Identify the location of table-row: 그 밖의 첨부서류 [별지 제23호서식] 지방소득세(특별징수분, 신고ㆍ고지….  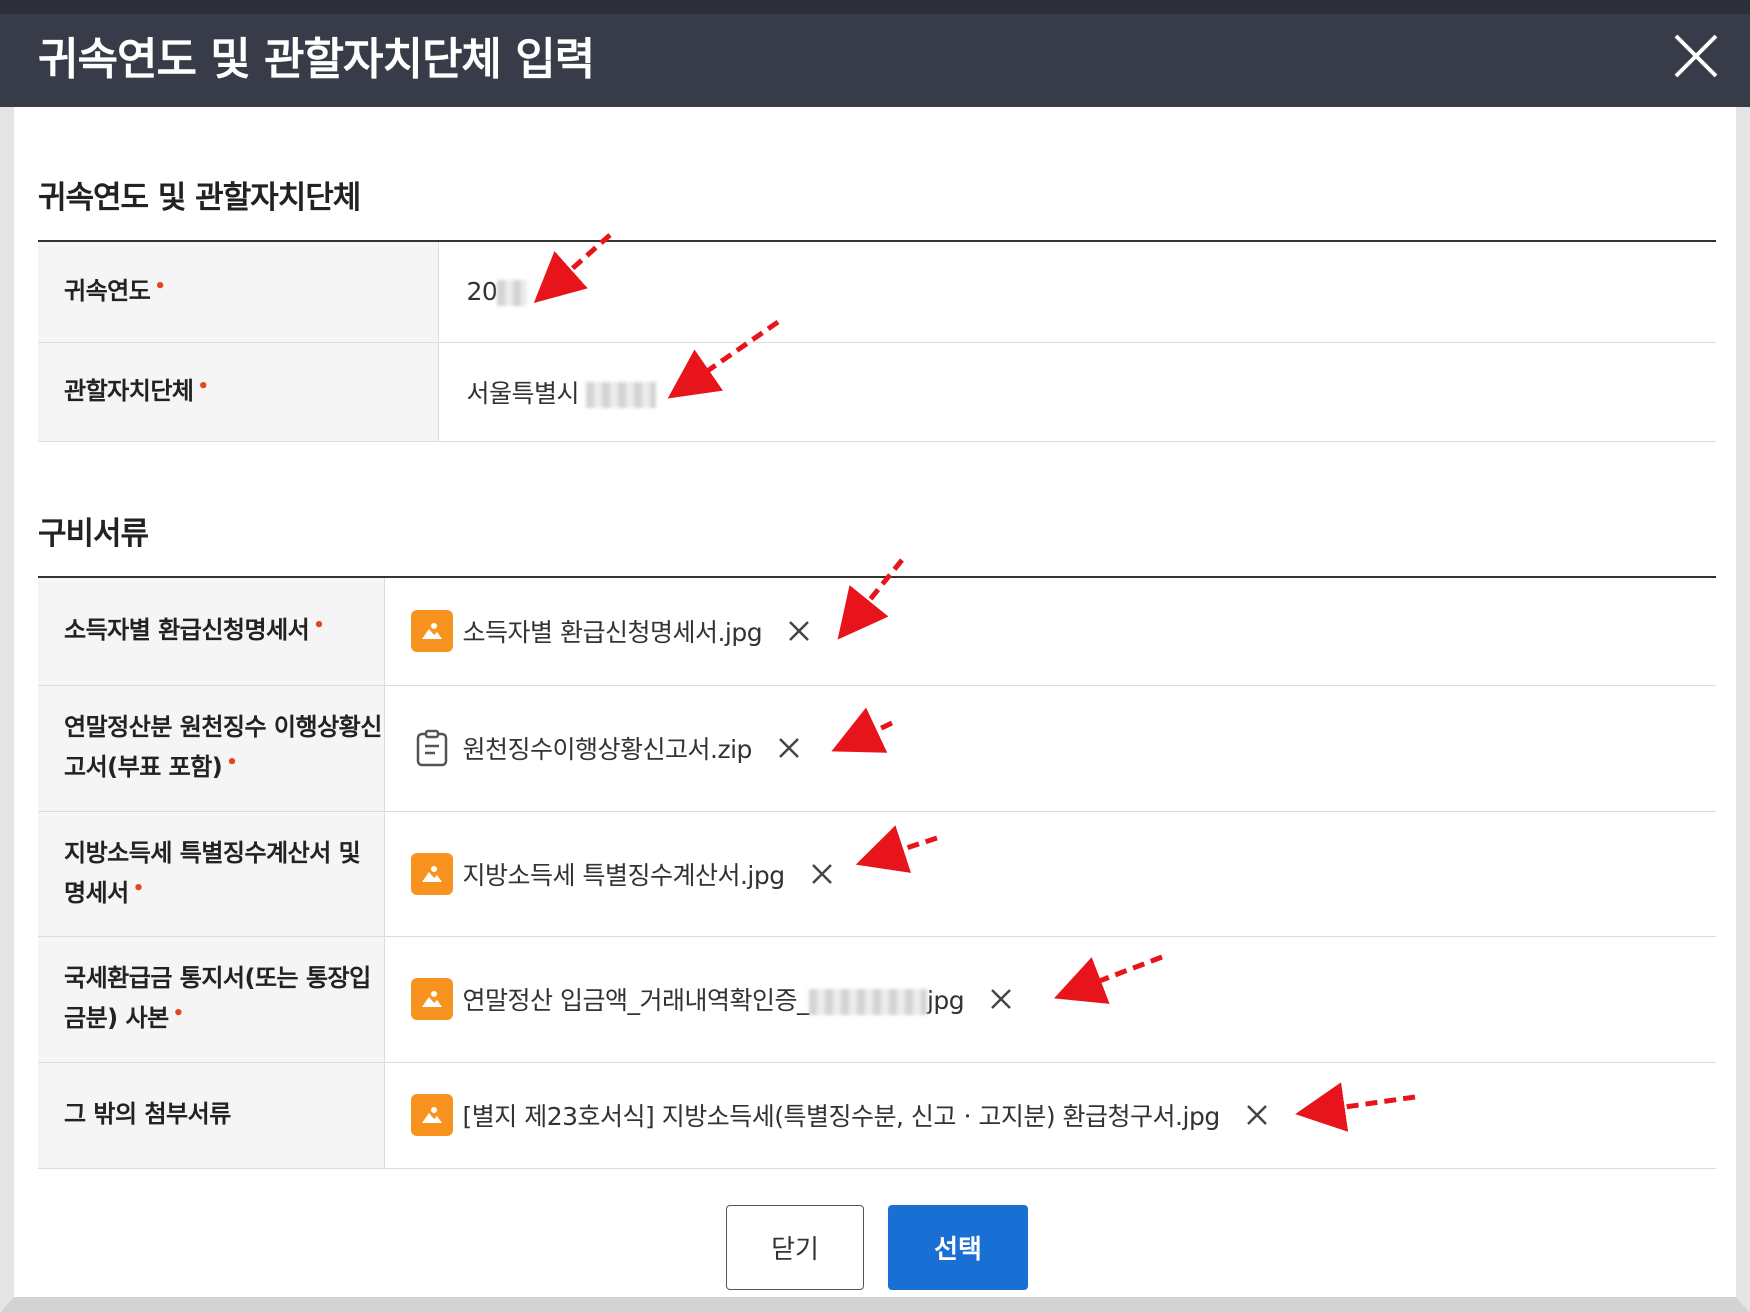
(877, 1115).